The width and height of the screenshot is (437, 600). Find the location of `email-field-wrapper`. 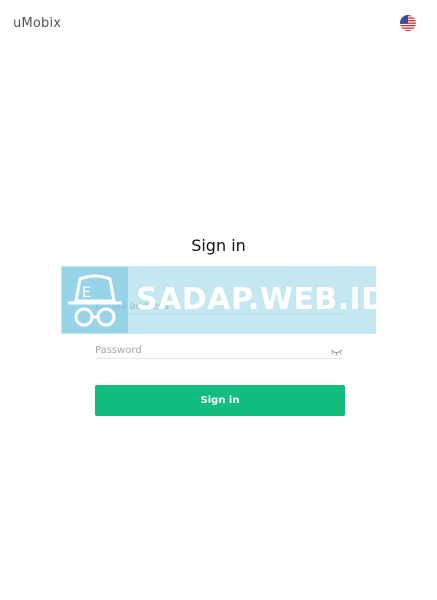

email-field-wrapper is located at coordinates (220, 305).